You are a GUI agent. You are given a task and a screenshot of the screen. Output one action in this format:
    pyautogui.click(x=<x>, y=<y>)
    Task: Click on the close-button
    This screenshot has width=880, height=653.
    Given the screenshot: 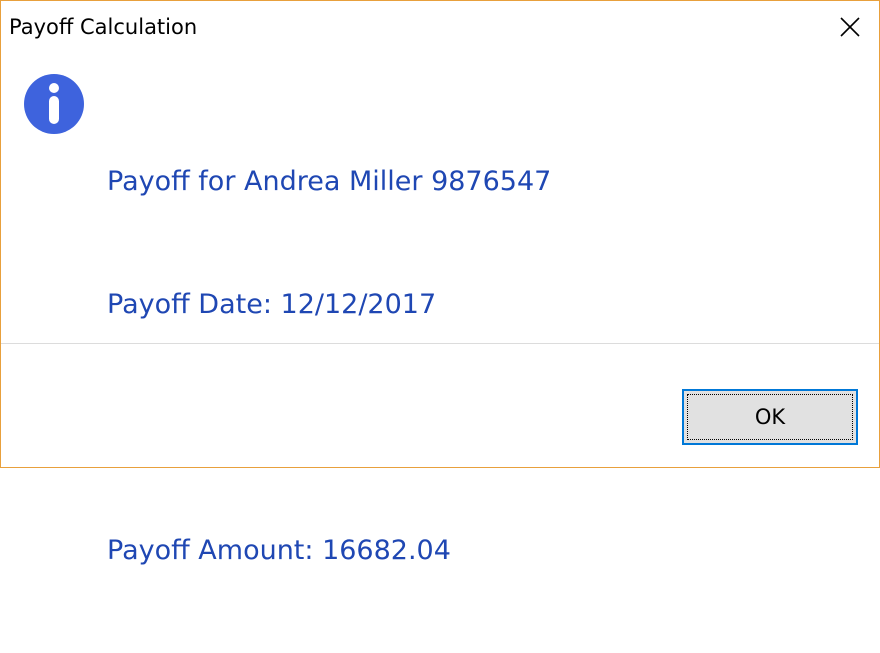 What is the action you would take?
    pyautogui.click(x=850, y=27)
    